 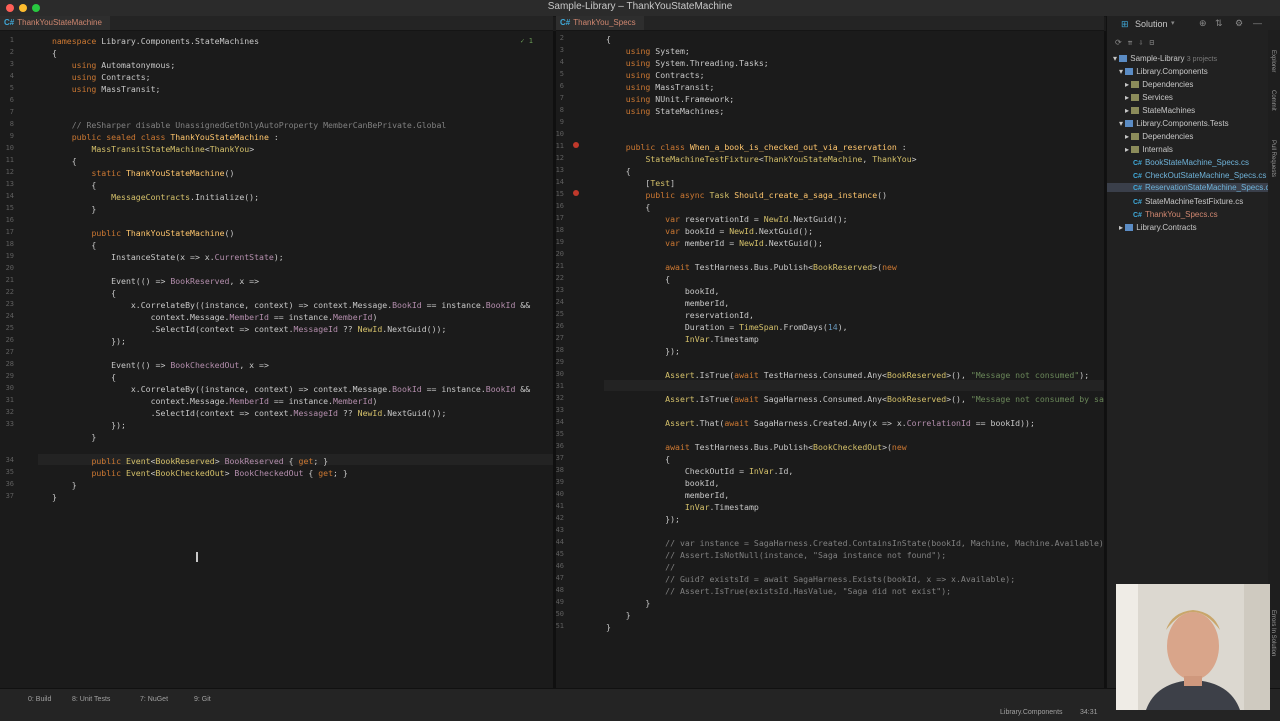 I want to click on tab-thankyou-state-machine: C# ThankYouStateMachine, so click(x=55, y=23).